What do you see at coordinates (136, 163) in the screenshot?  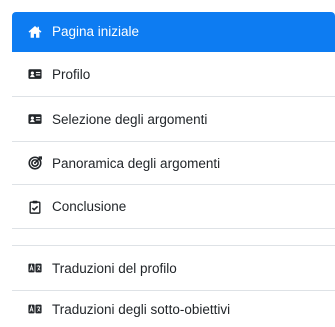 I see `nav-item-label: Panoramica degli argomenti` at bounding box center [136, 163].